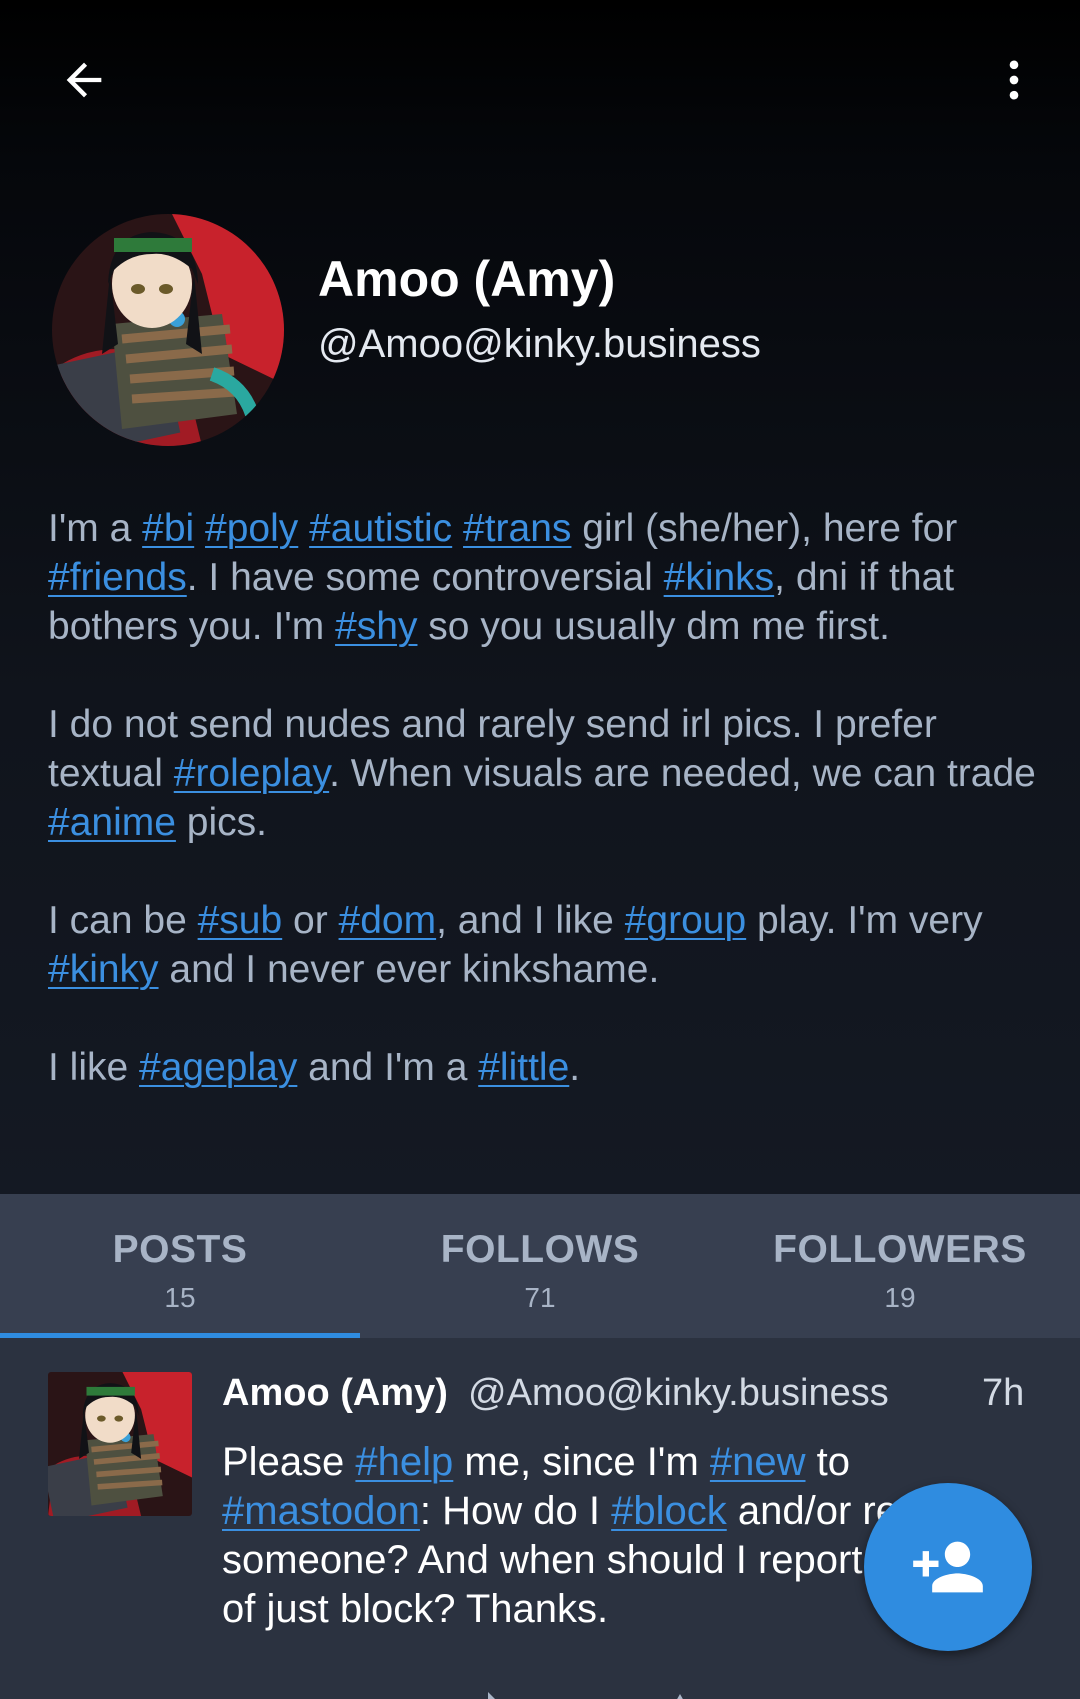  Describe the element at coordinates (409, 969) in the screenshot. I see `bio-text: and I never ever kinkshame.` at that location.